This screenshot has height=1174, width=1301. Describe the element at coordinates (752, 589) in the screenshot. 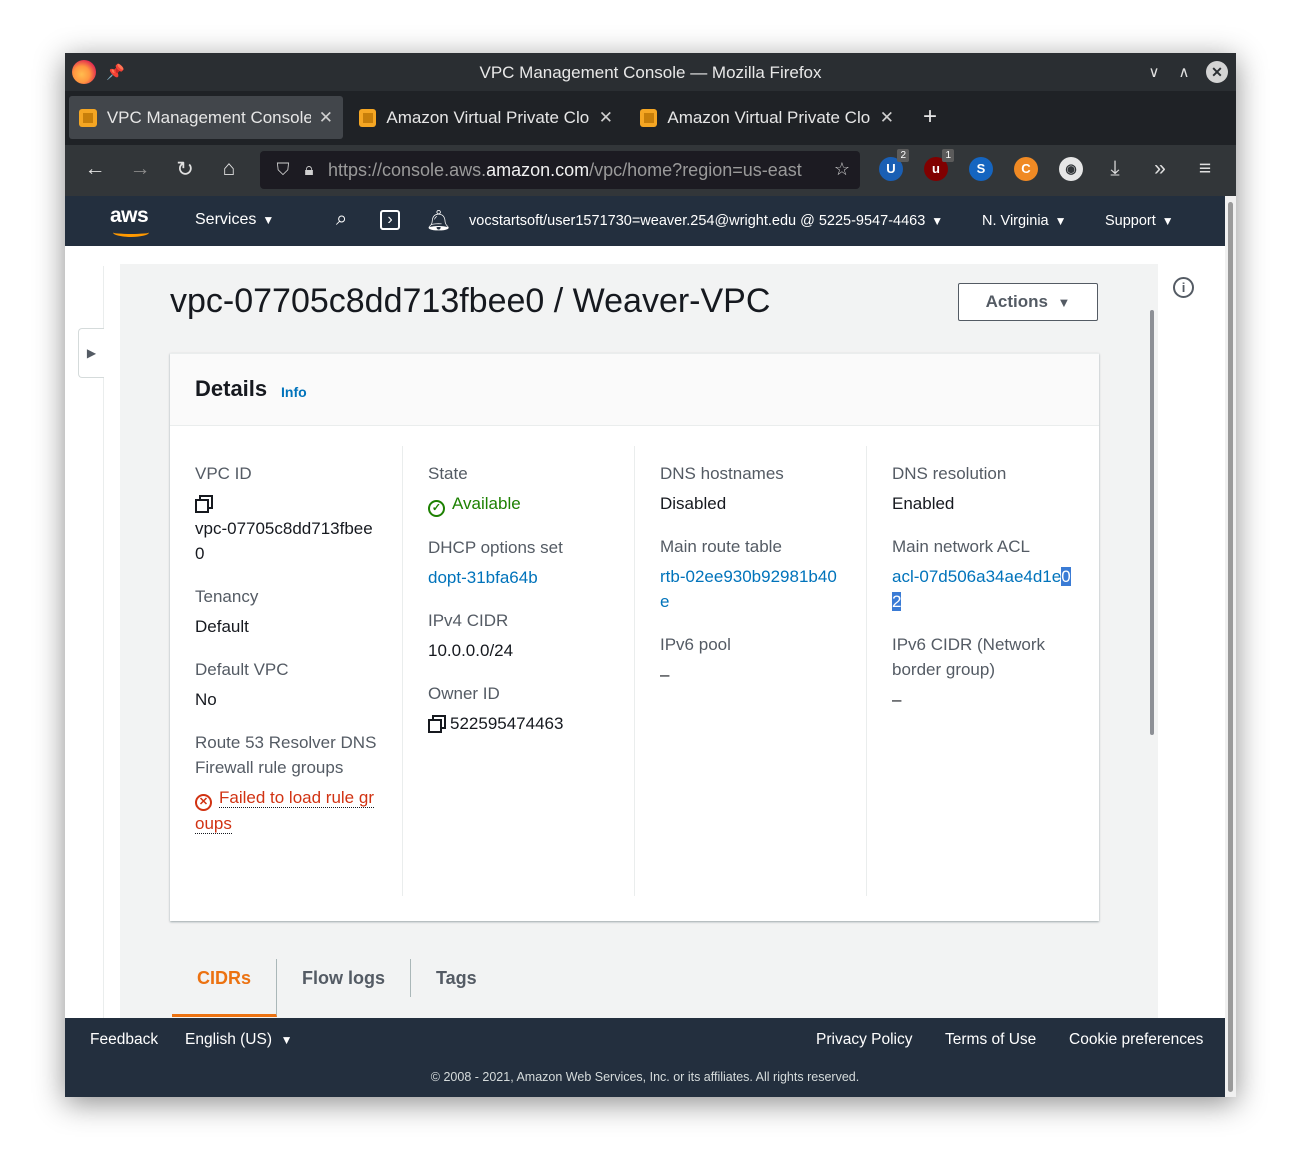

I see `main-route-table-link: rtb-02ee930b92981b40e` at that location.